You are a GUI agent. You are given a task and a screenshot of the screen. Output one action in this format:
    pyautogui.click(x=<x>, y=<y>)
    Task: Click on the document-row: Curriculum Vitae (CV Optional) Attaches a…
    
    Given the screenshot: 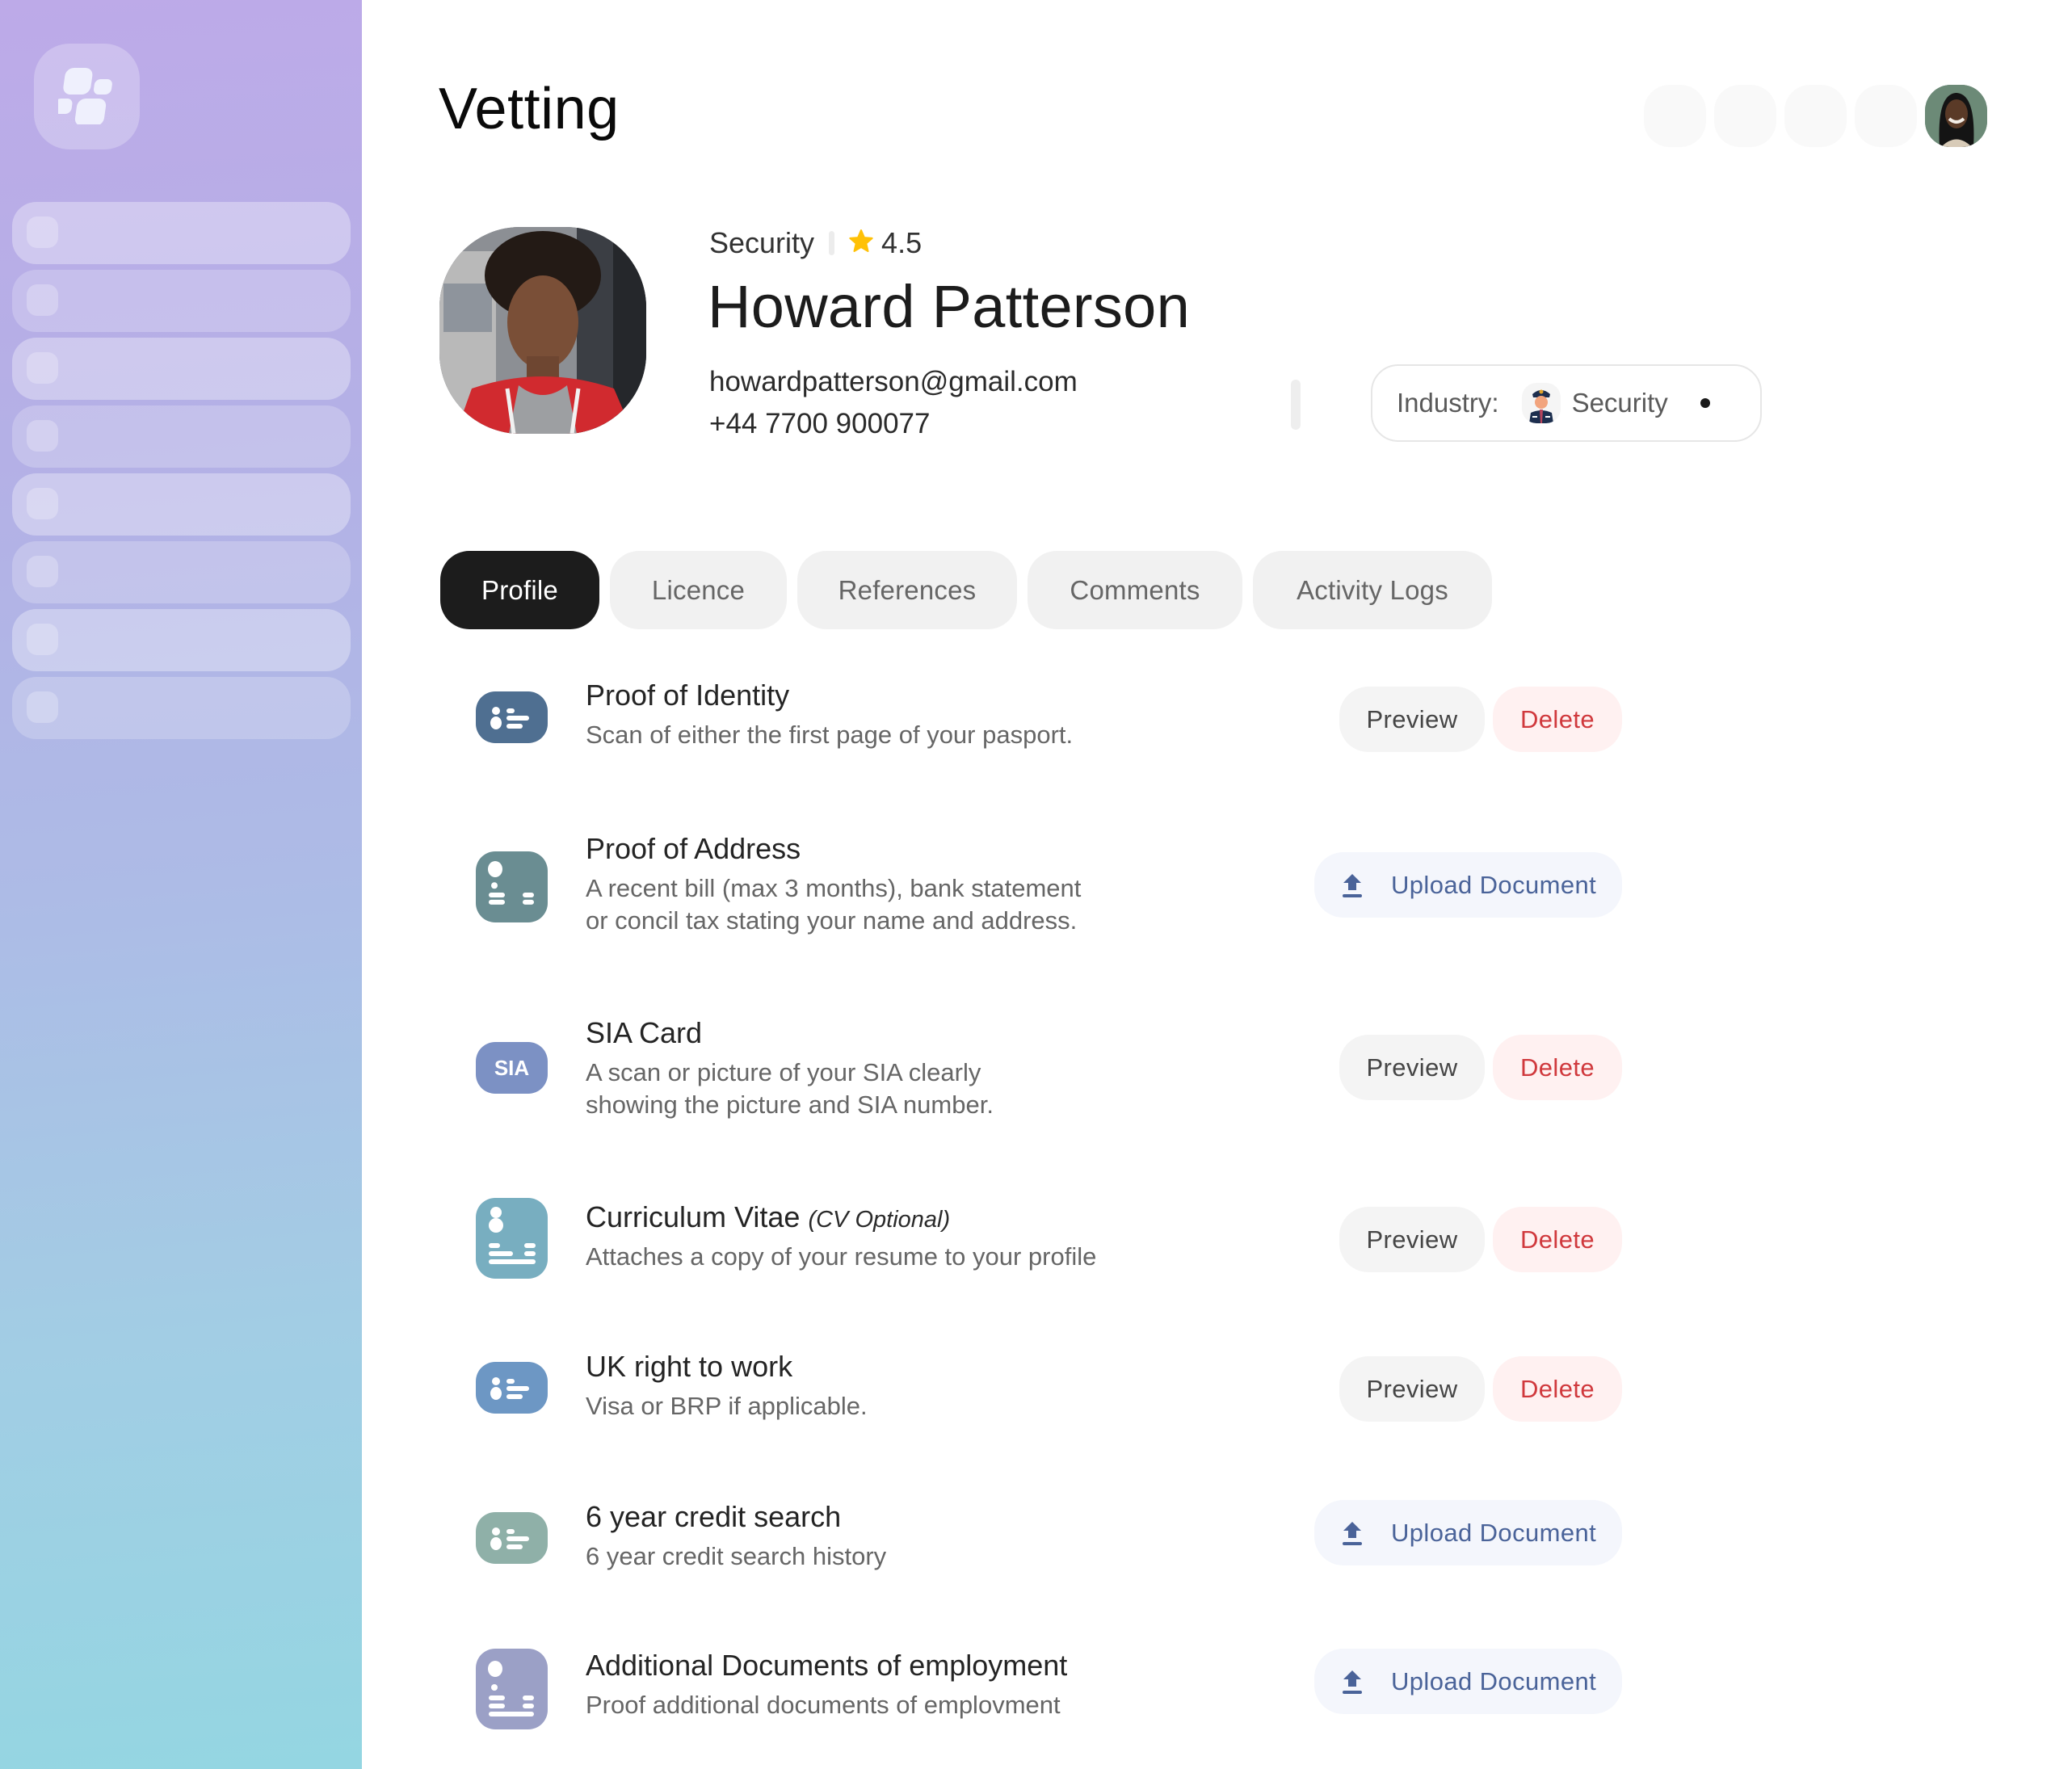 What is the action you would take?
    pyautogui.click(x=1038, y=1247)
    